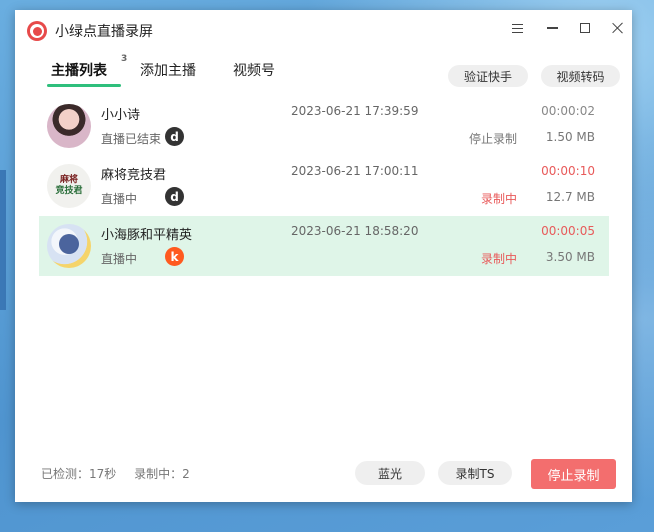 The height and width of the screenshot is (532, 654). I want to click on file-size: 3.50 MB, so click(570, 257).